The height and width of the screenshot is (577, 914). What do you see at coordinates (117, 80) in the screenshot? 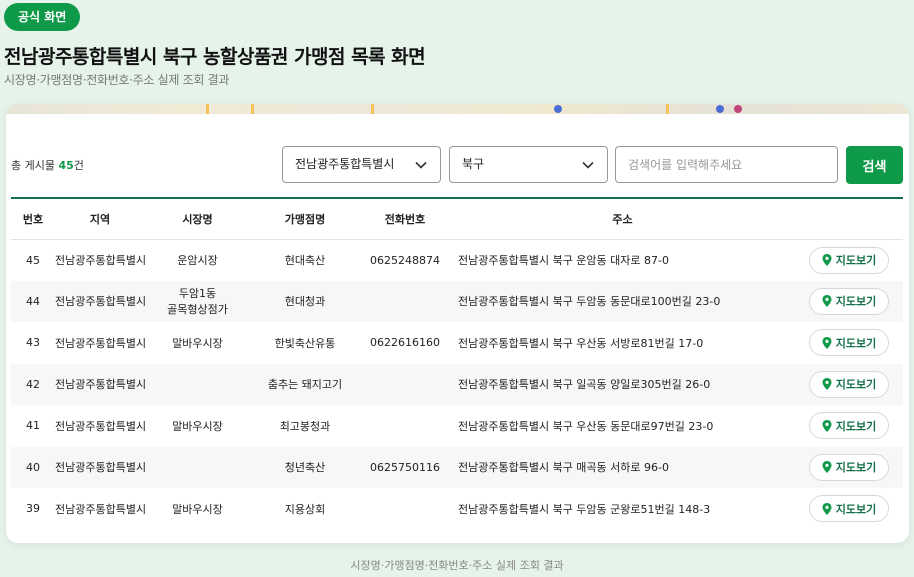
I see `page-subtitle: 시장명·가맹점명·전화번호·주소 실제 조회 결과` at bounding box center [117, 80].